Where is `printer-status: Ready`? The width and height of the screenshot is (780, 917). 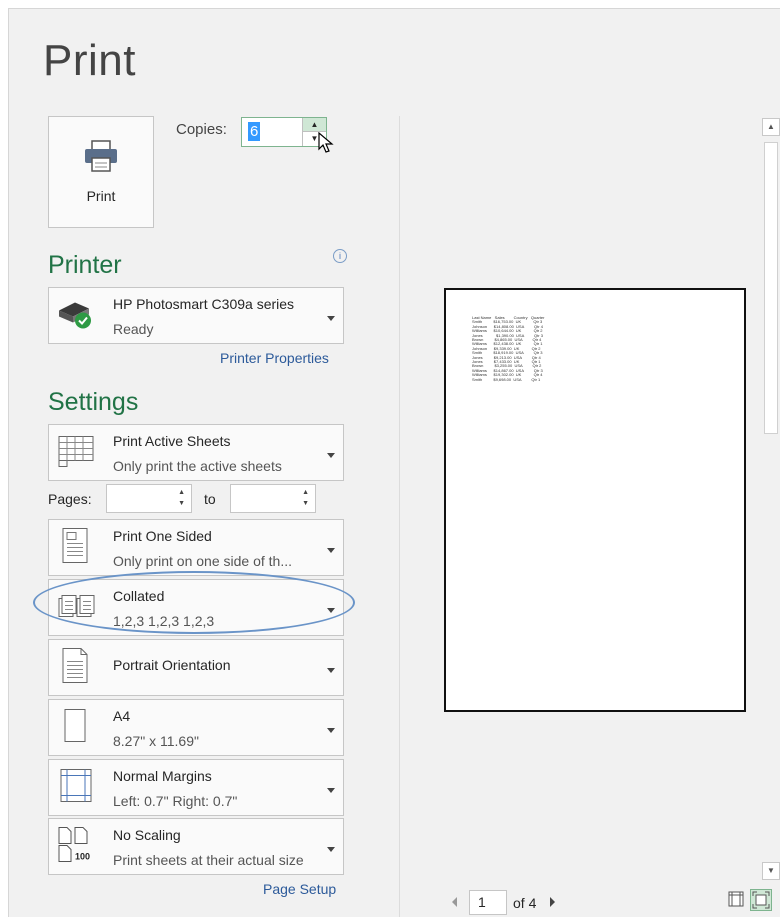
printer-status: Ready is located at coordinates (133, 329).